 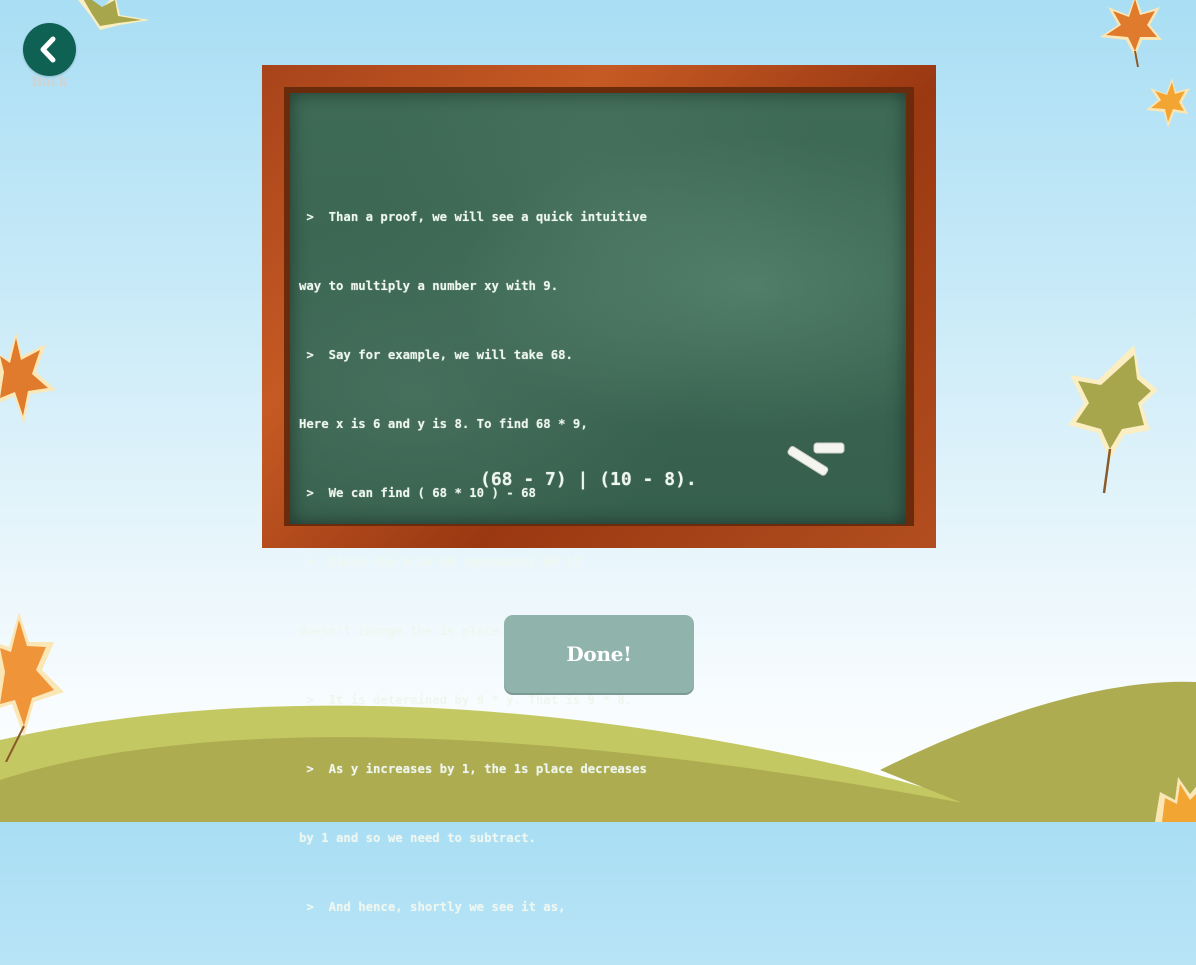 What do you see at coordinates (436, 355) in the screenshot?
I see `explanation-line: > Say for example, we will take 68.` at bounding box center [436, 355].